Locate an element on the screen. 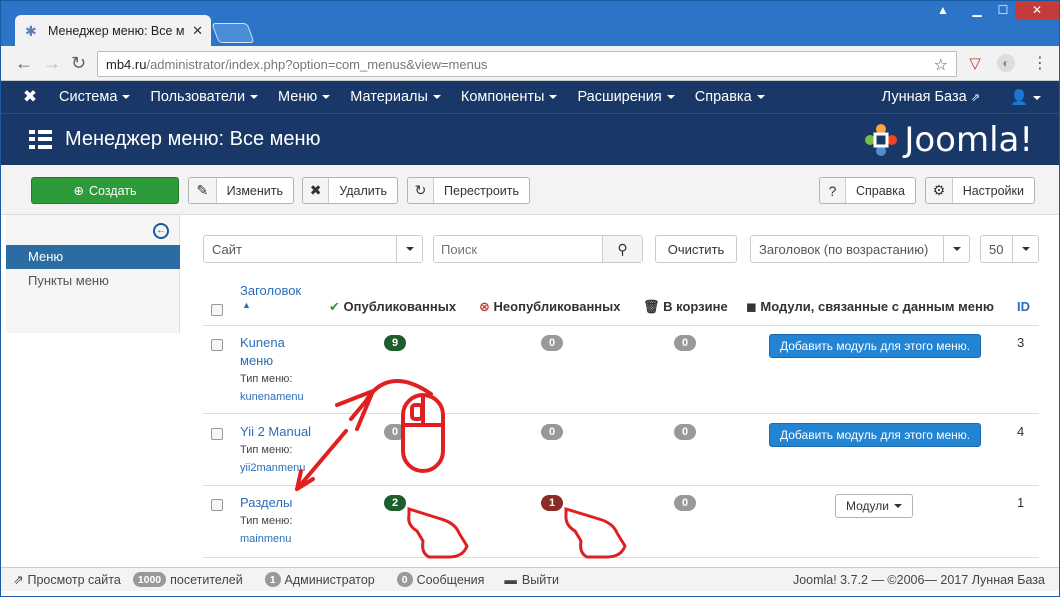 The image size is (1060, 597). external-link-icon: ⇗ is located at coordinates (18, 580).